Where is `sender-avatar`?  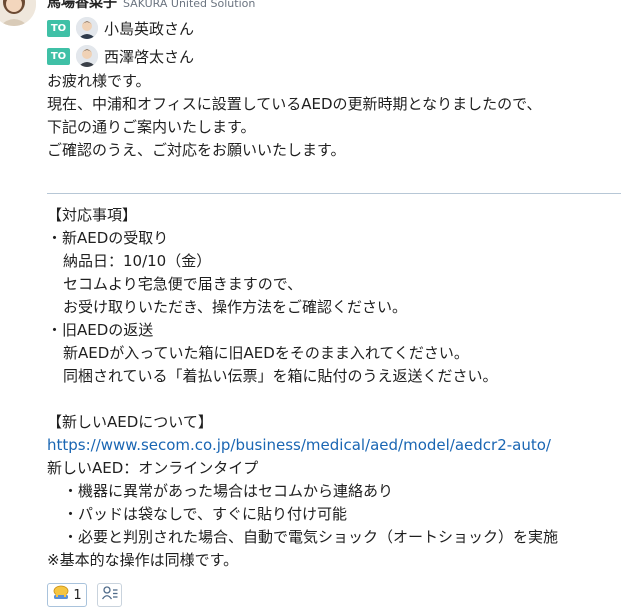
sender-avatar is located at coordinates (18, 13).